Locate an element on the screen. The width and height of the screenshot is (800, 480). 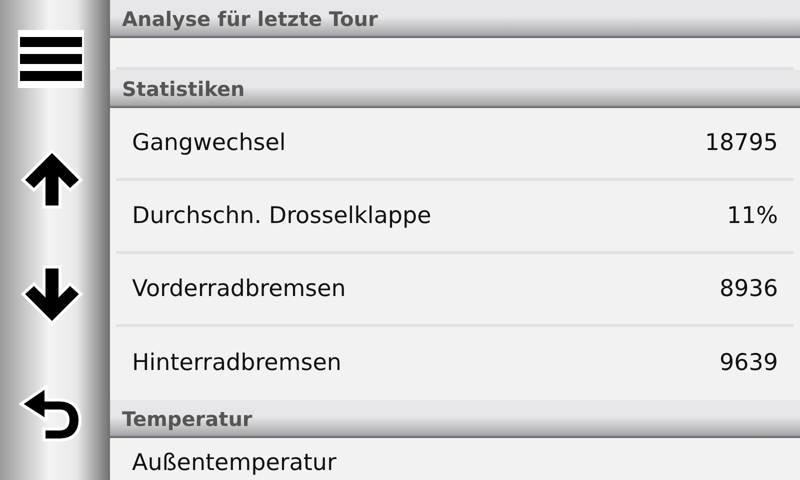
stat-label: Vorderradbremsen is located at coordinates (239, 289).